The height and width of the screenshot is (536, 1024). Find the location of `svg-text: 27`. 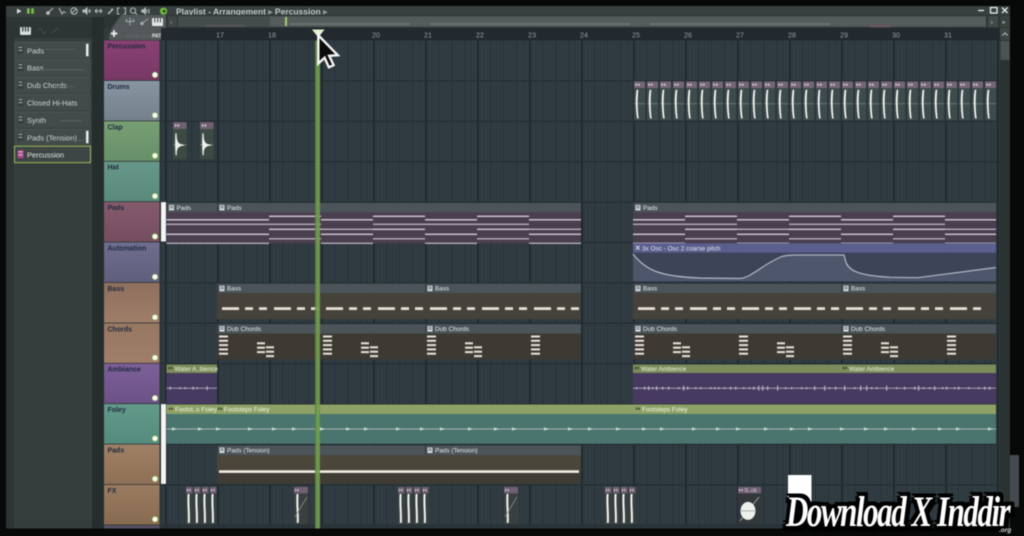

svg-text: 27 is located at coordinates (740, 35).